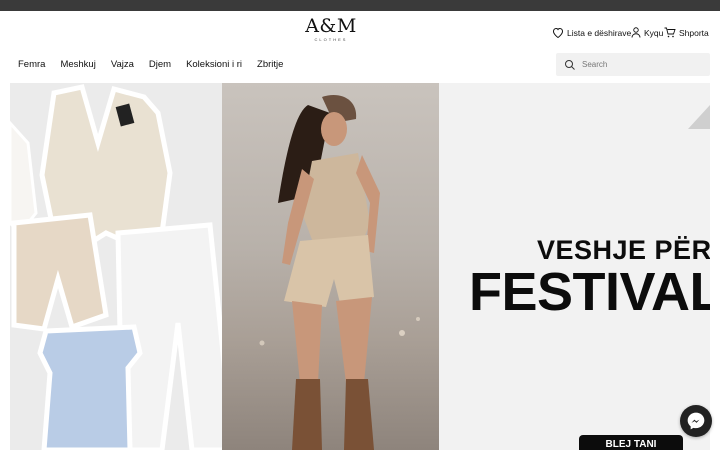 The image size is (720, 450). Describe the element at coordinates (77, 64) in the screenshot. I see `nav-item-meshkuj: Meshkuj` at that location.